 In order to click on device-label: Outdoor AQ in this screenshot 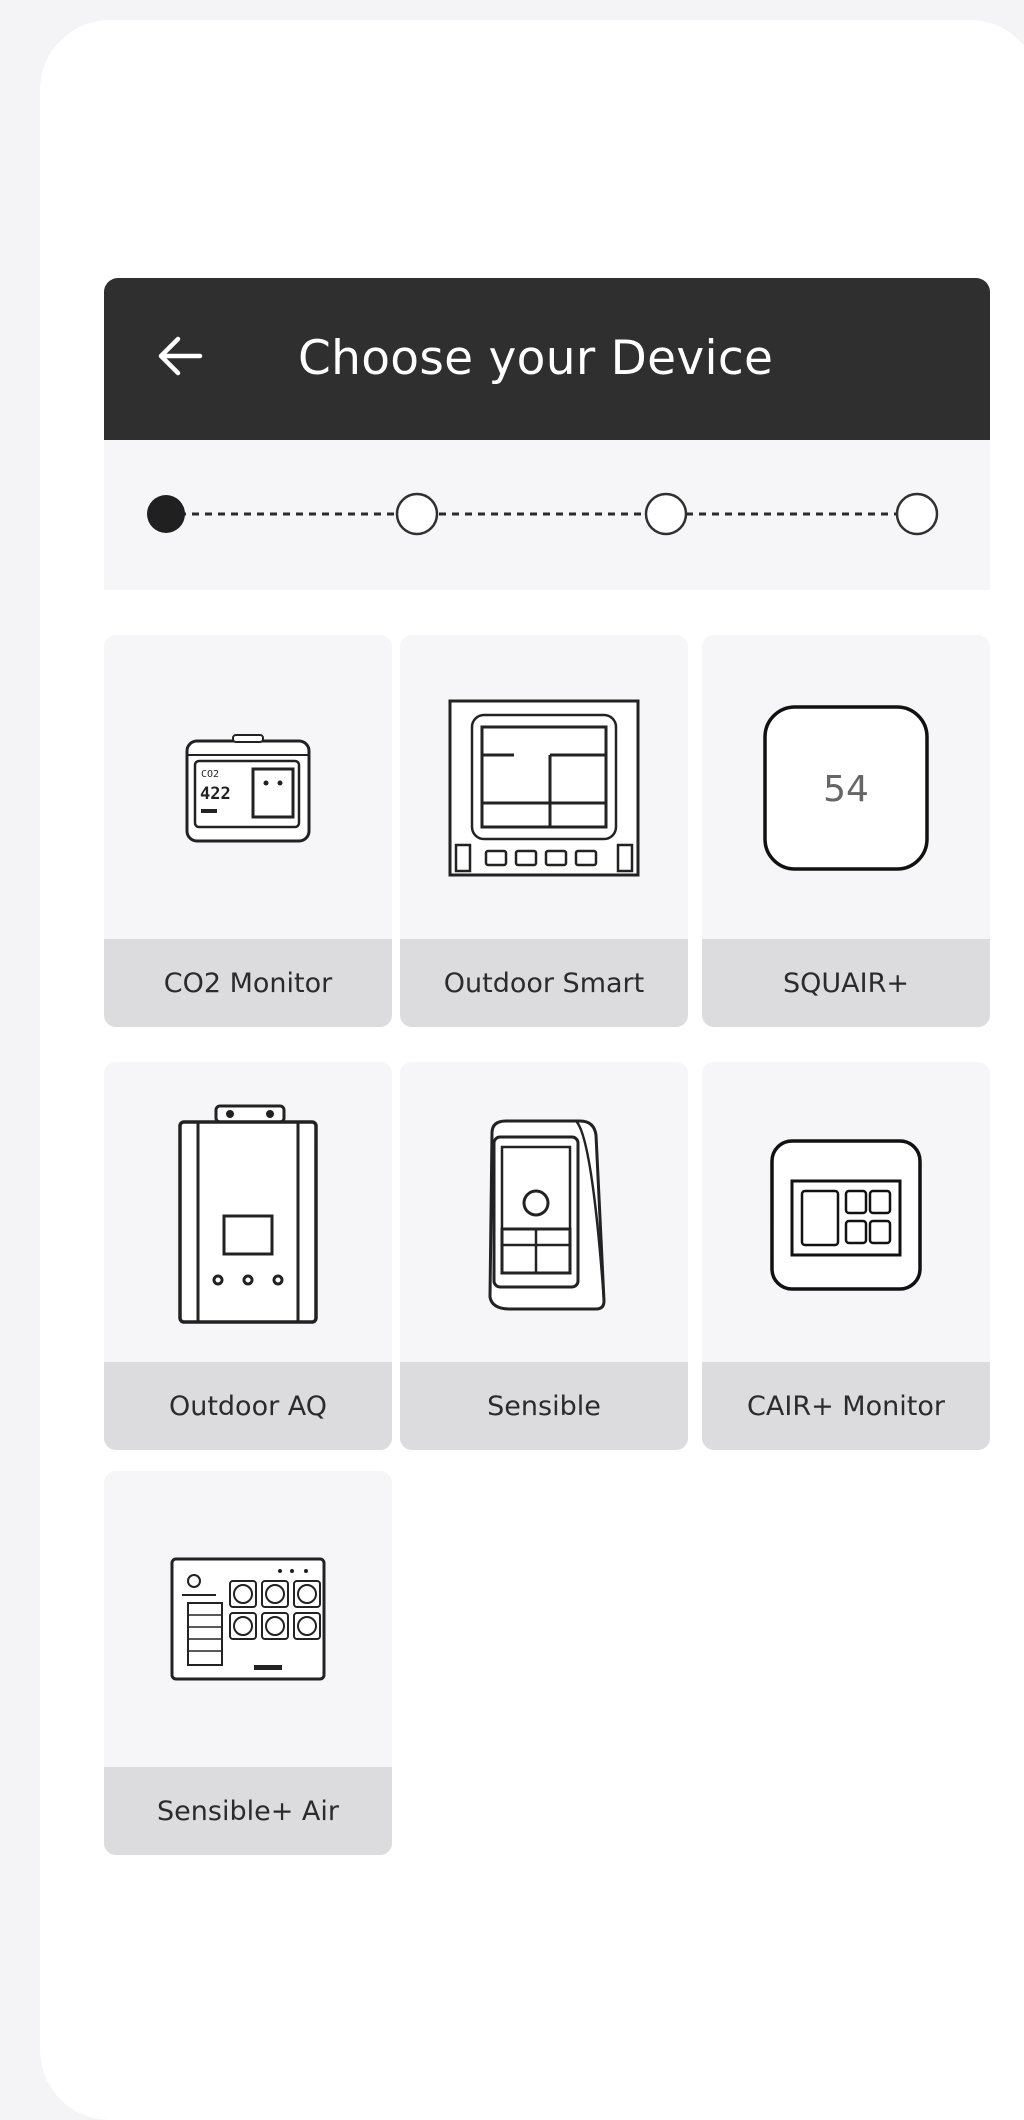, I will do `click(248, 1406)`.